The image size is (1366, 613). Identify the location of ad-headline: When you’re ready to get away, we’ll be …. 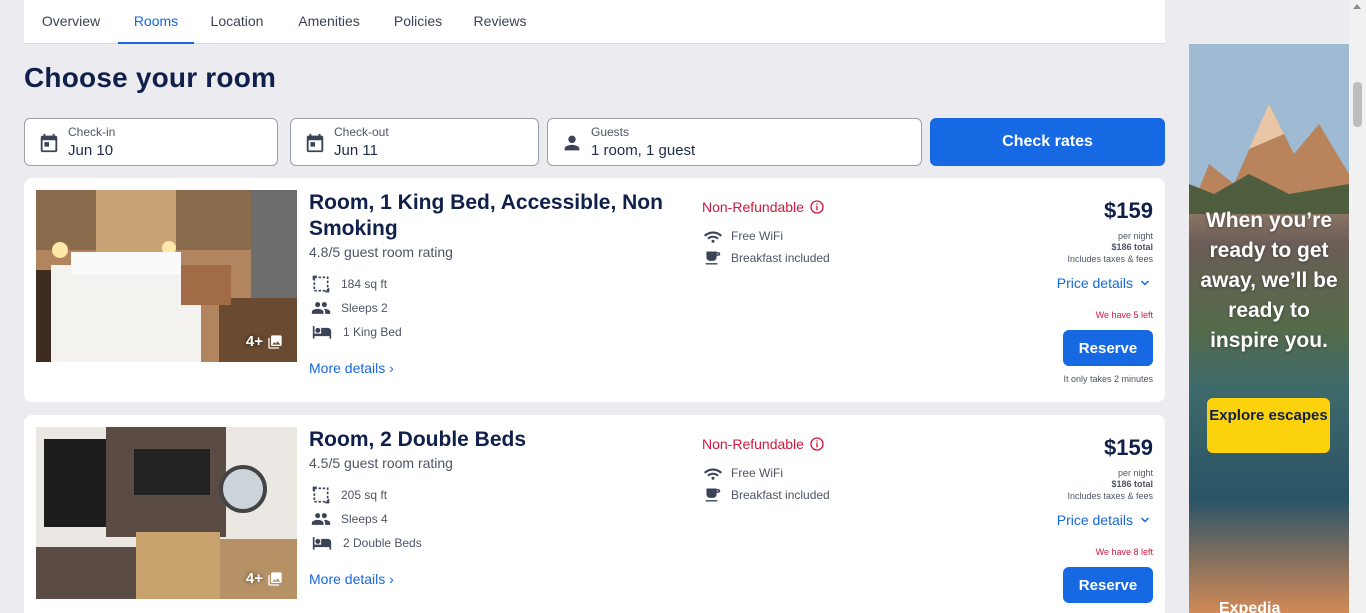
(1269, 280).